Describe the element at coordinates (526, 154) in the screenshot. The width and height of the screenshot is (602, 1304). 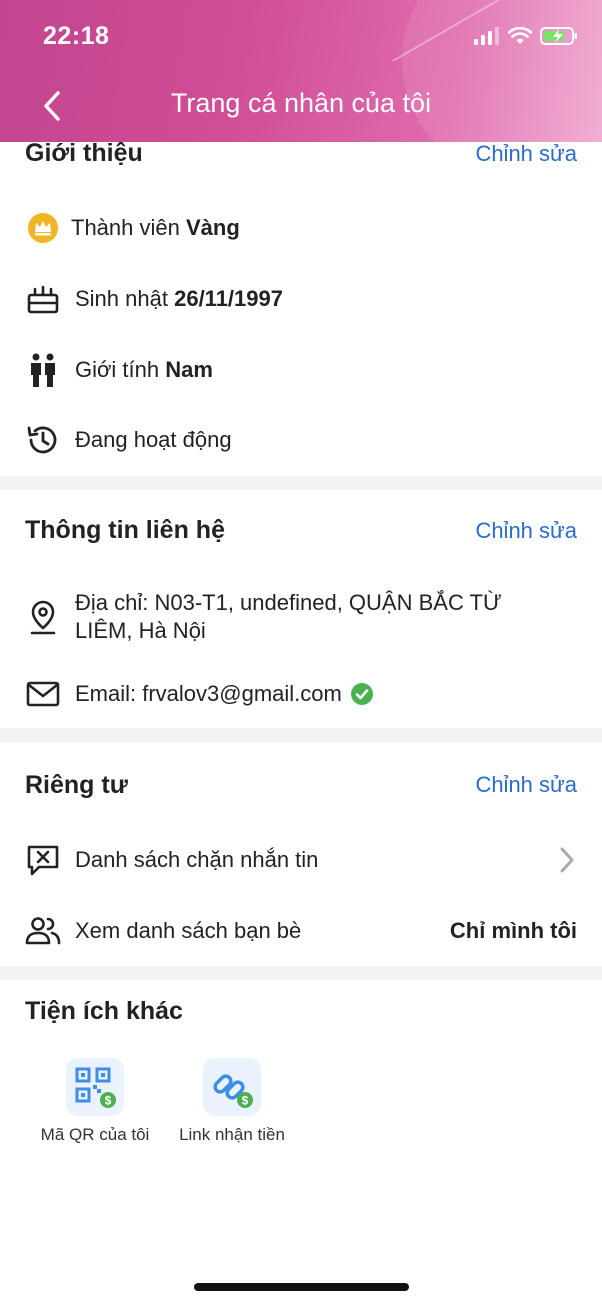
I see `intro-edit-button: Chỉnh sửa` at that location.